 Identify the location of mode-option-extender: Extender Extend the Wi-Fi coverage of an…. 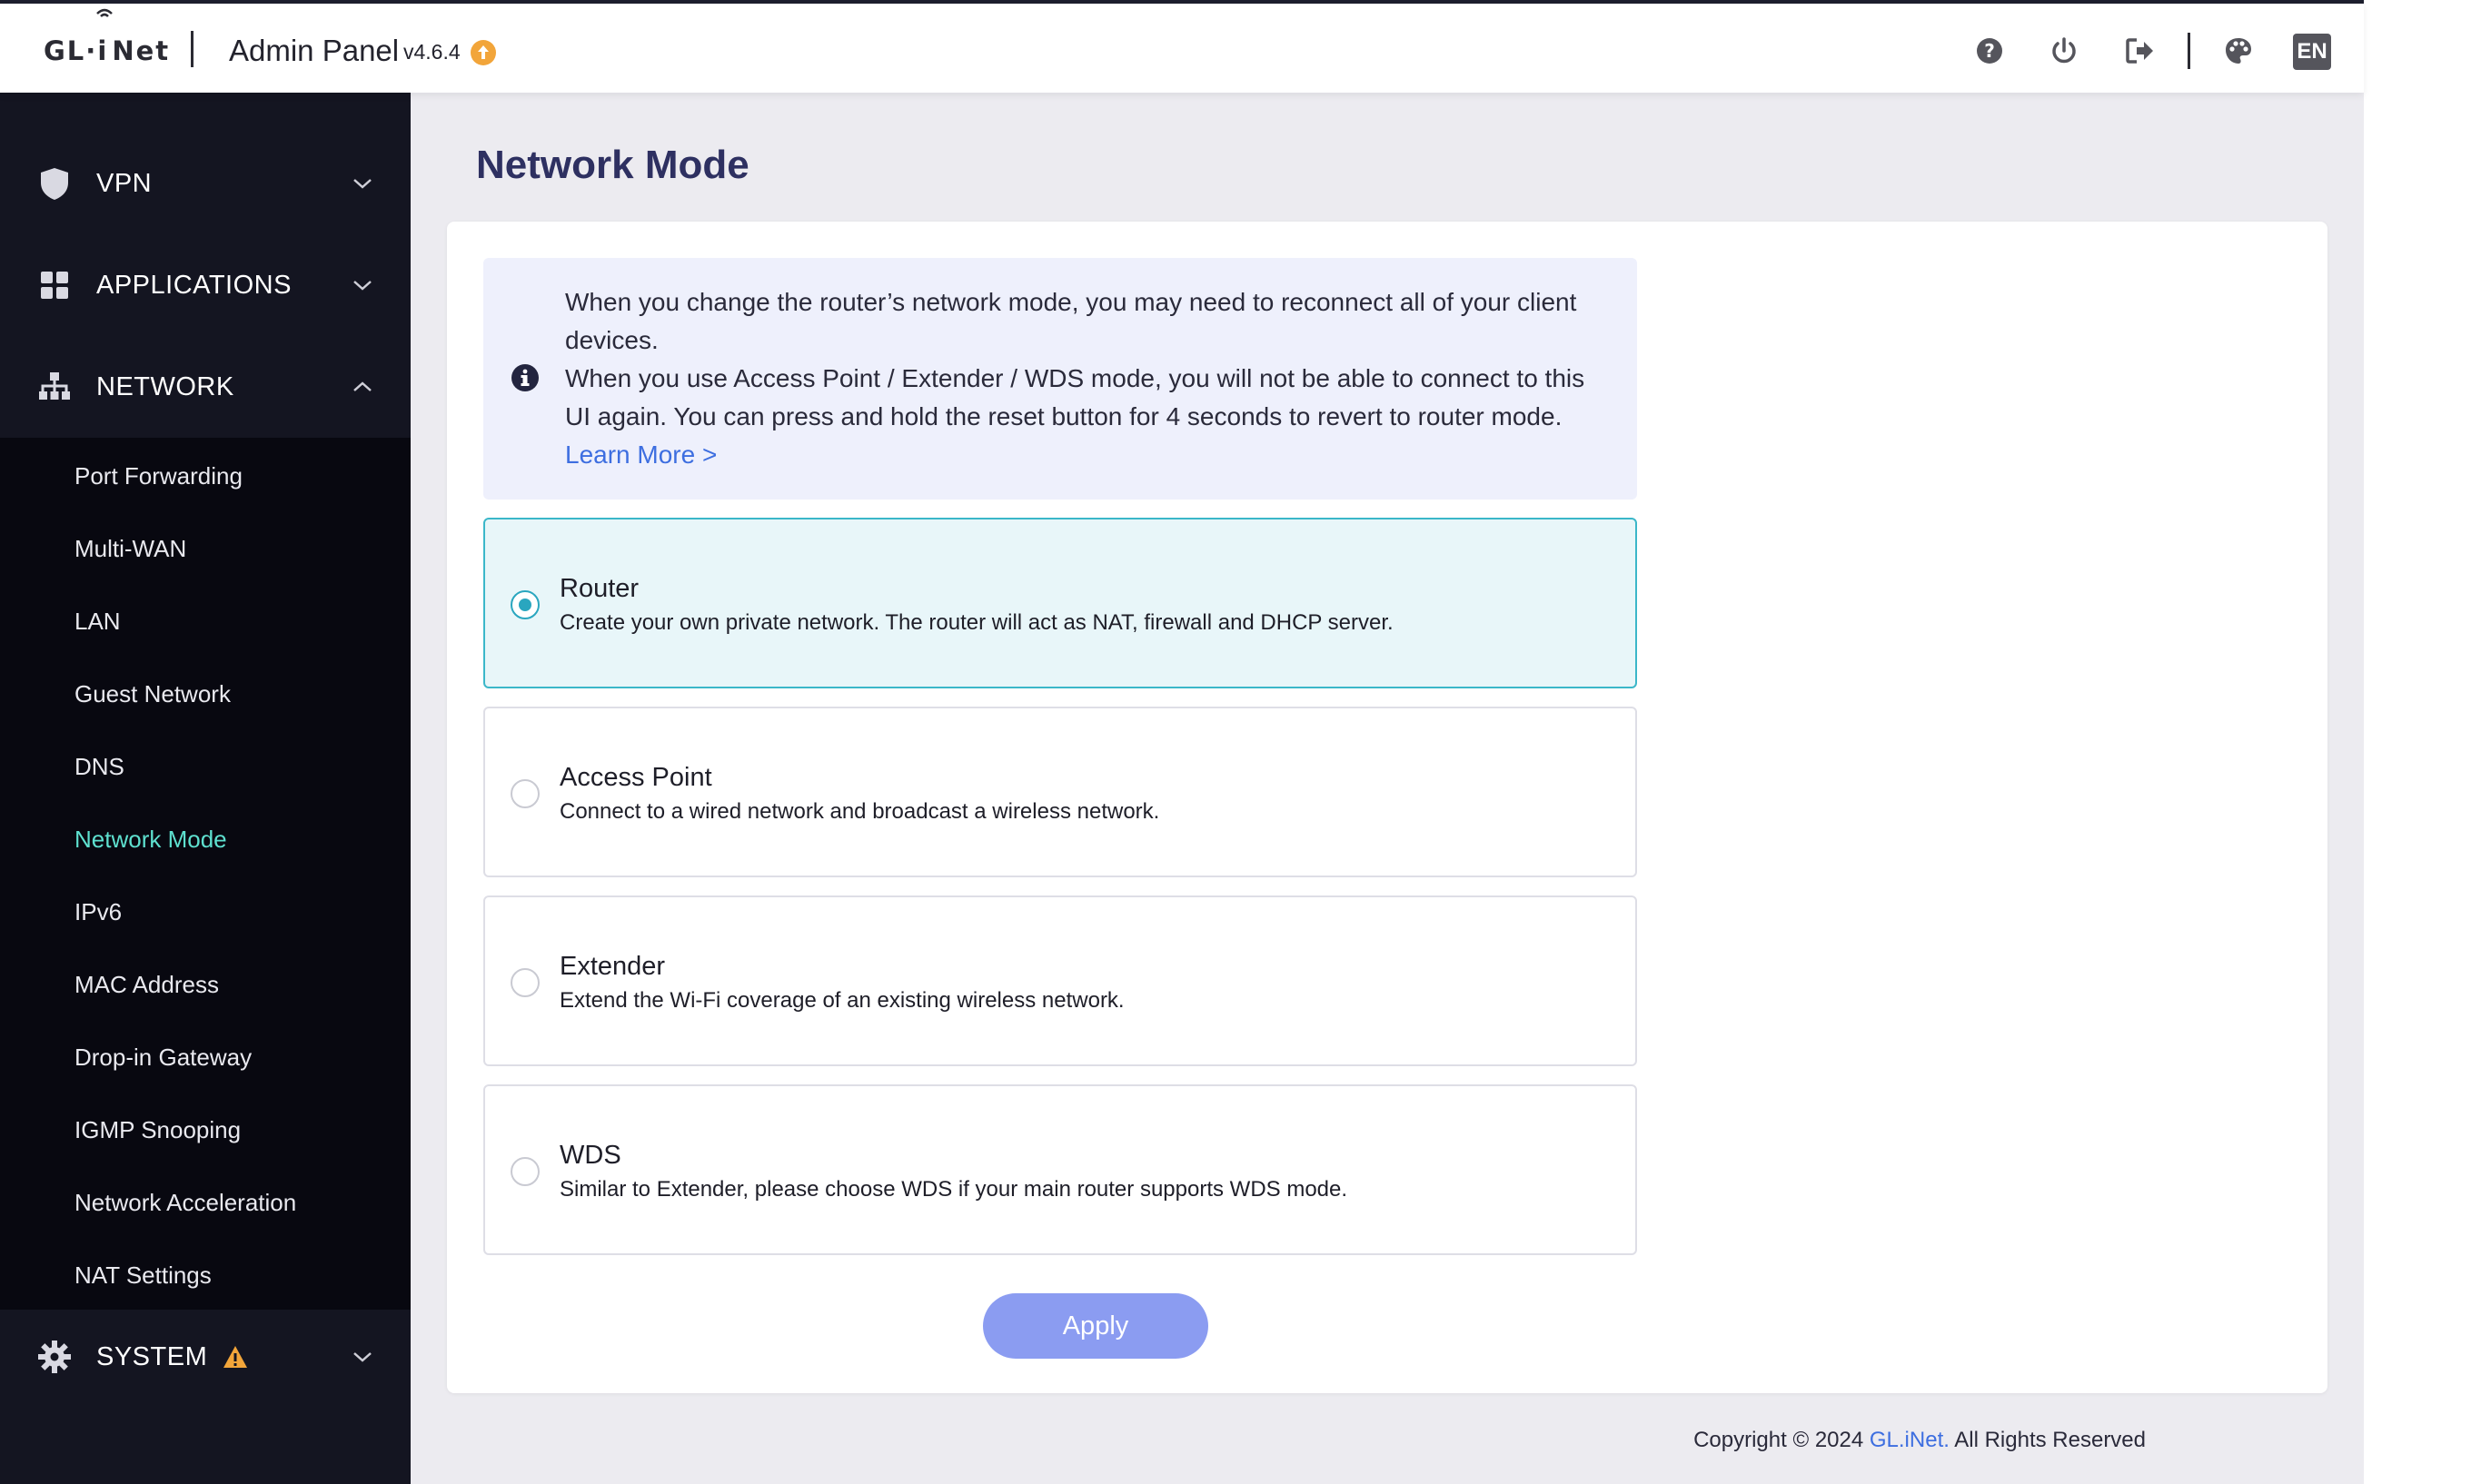
(1060, 980).